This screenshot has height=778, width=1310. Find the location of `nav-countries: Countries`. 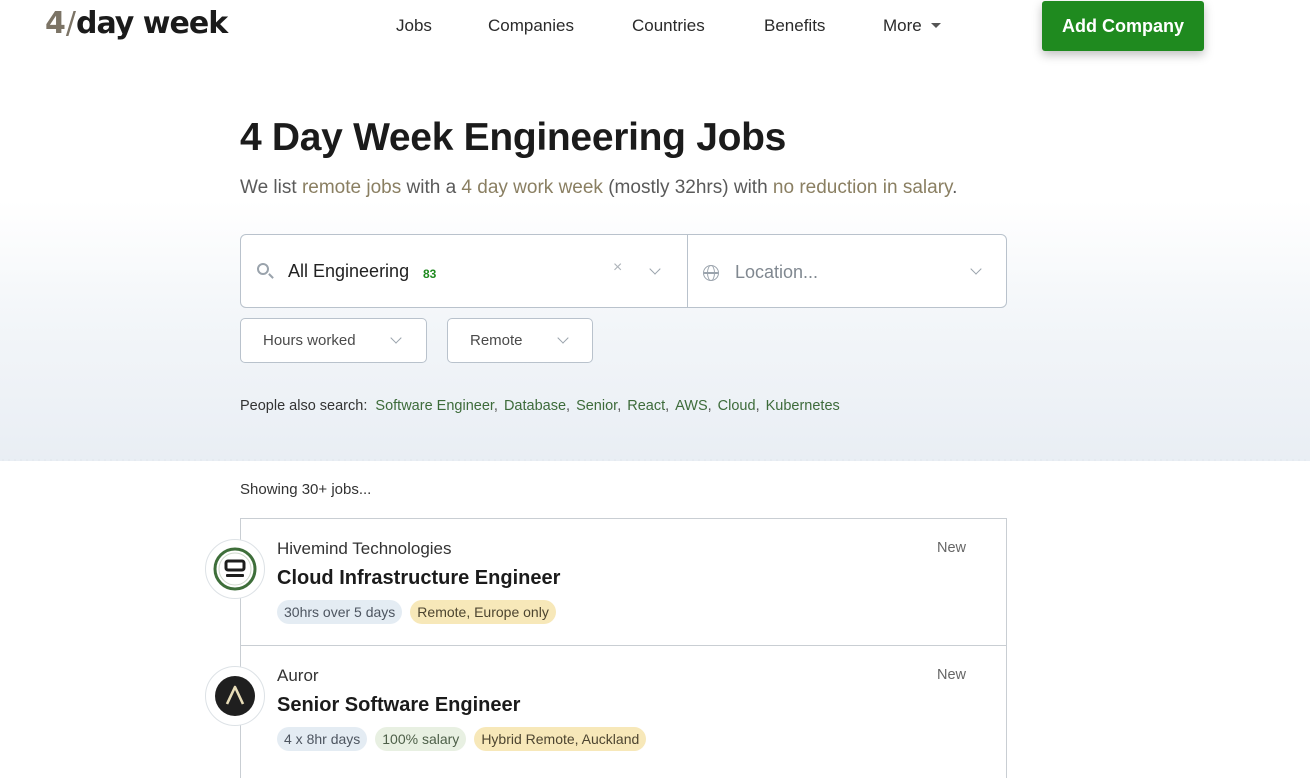

nav-countries: Countries is located at coordinates (668, 26).